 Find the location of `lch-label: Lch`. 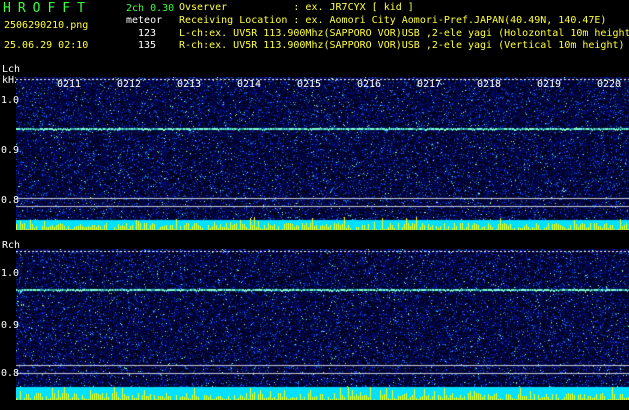

lch-label: Lch is located at coordinates (11, 69).